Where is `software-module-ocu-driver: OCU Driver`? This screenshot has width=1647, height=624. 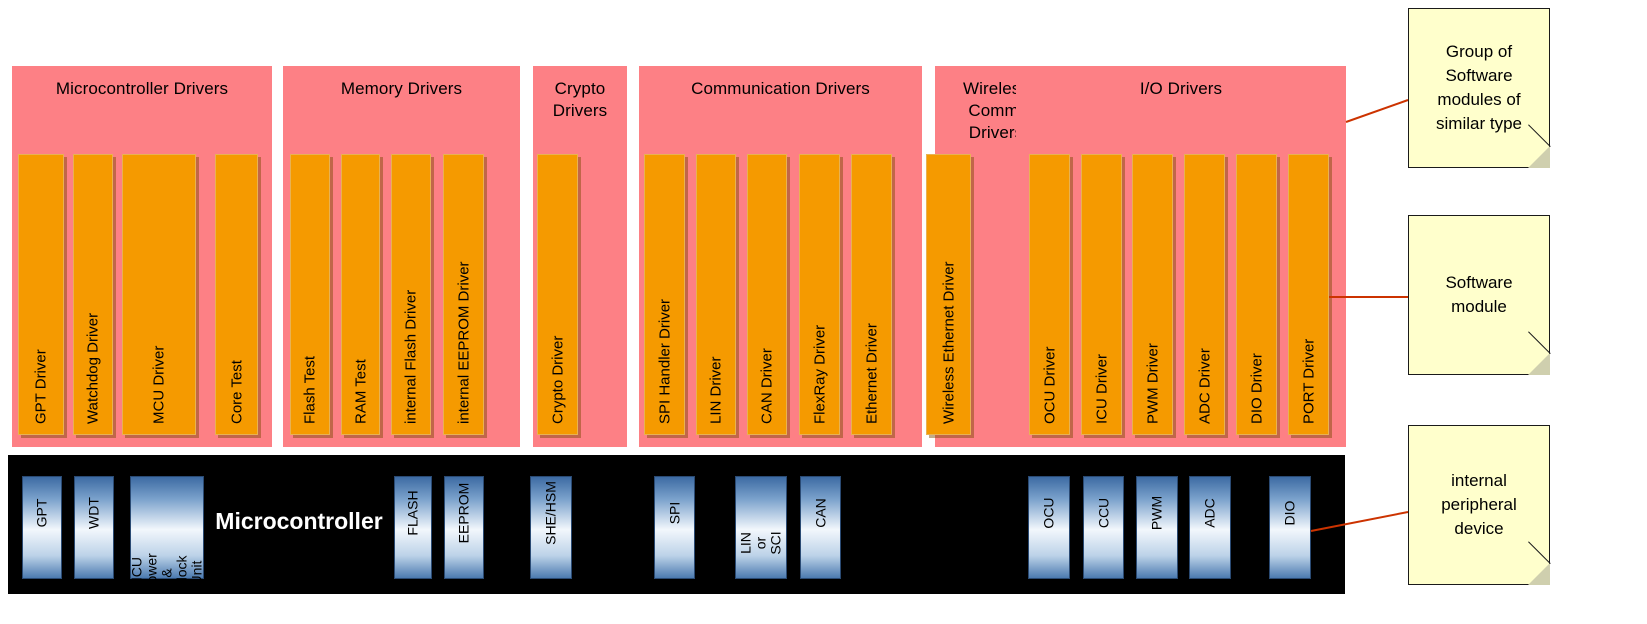 software-module-ocu-driver: OCU Driver is located at coordinates (1049, 294).